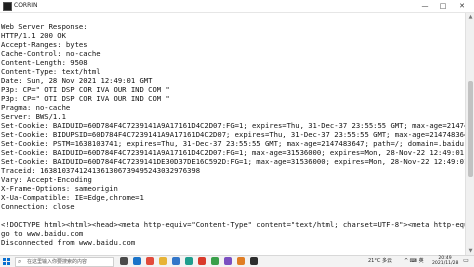 This screenshot has height=267, width=474. I want to click on scroll-up-arrow-icon: ▲, so click(470, 17).